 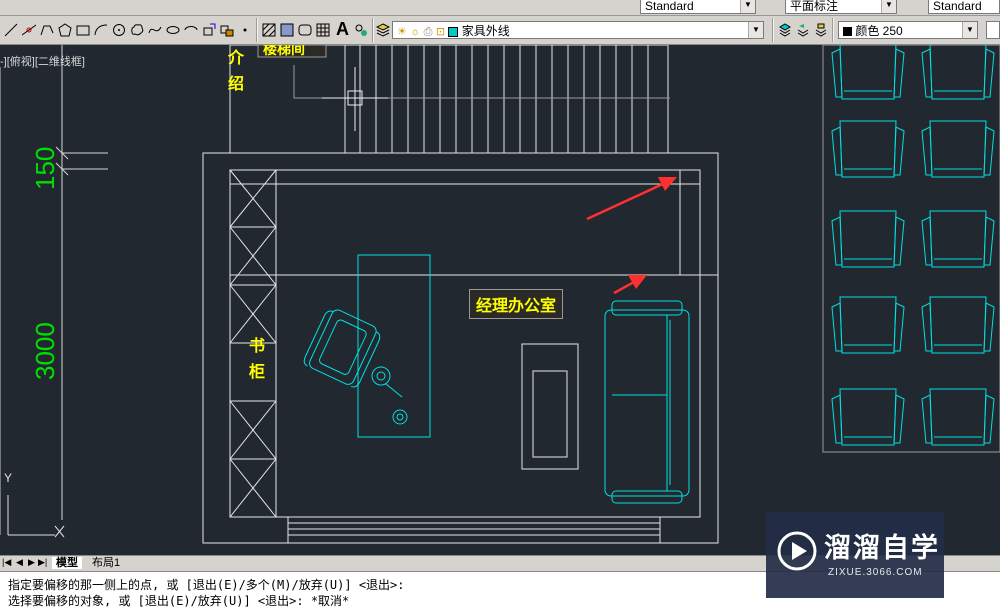 I want to click on layer-state-icon, so click(x=821, y=30).